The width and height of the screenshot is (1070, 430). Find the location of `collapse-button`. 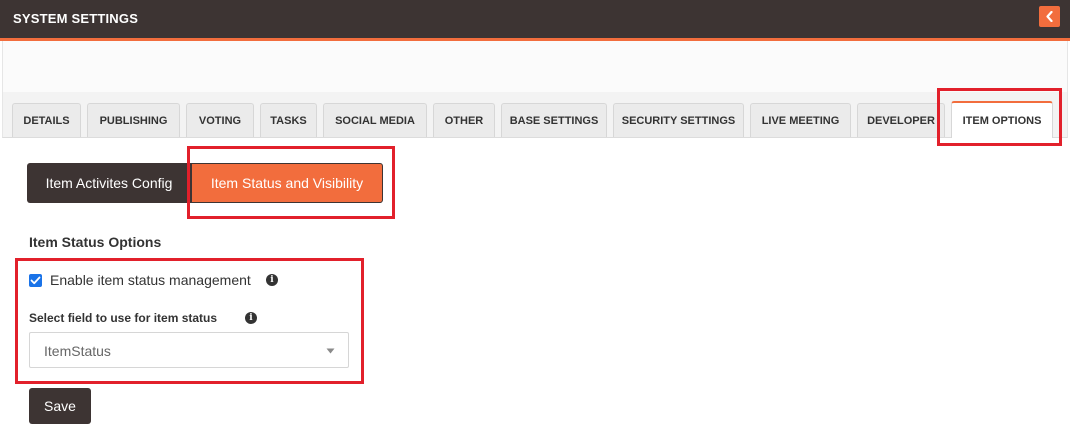

collapse-button is located at coordinates (1049, 16).